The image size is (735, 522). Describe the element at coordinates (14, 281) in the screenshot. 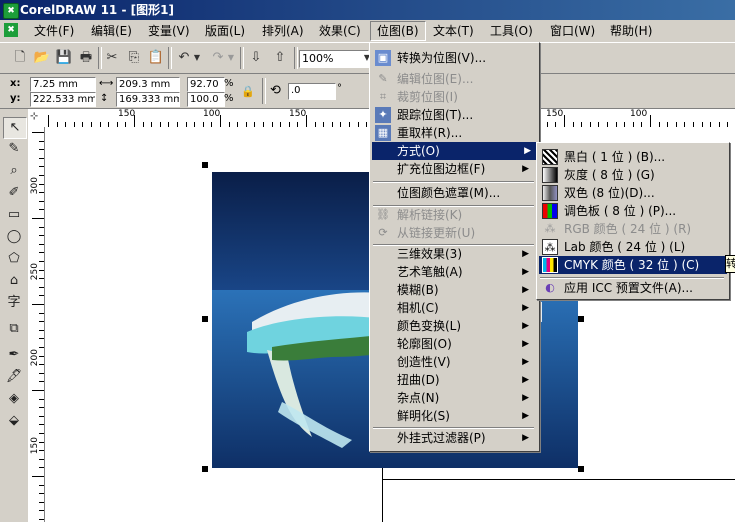

I see `basic-shapes-tool-icon: ⌂` at that location.